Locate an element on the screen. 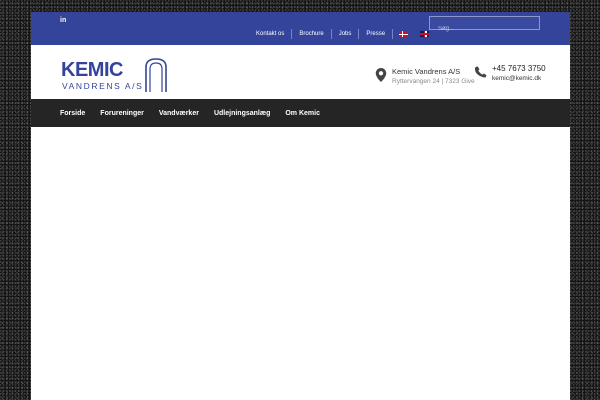  flag-uk-icon is located at coordinates (425, 34).